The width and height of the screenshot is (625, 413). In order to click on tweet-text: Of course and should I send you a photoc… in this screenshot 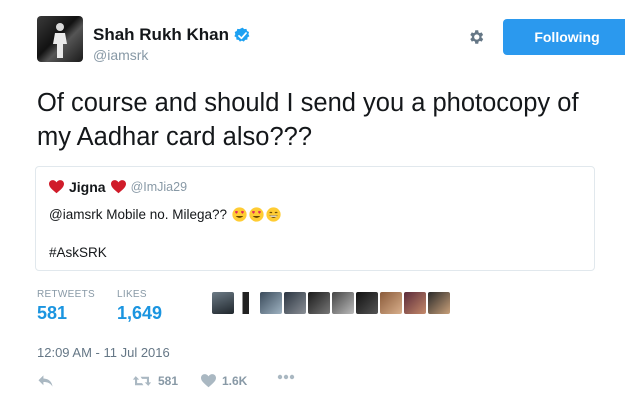, I will do `click(308, 120)`.